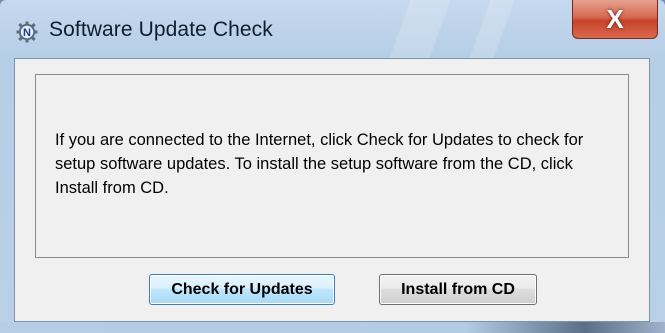 This screenshot has height=333, width=665. What do you see at coordinates (161, 29) in the screenshot?
I see `window-title: Software Update Check` at bounding box center [161, 29].